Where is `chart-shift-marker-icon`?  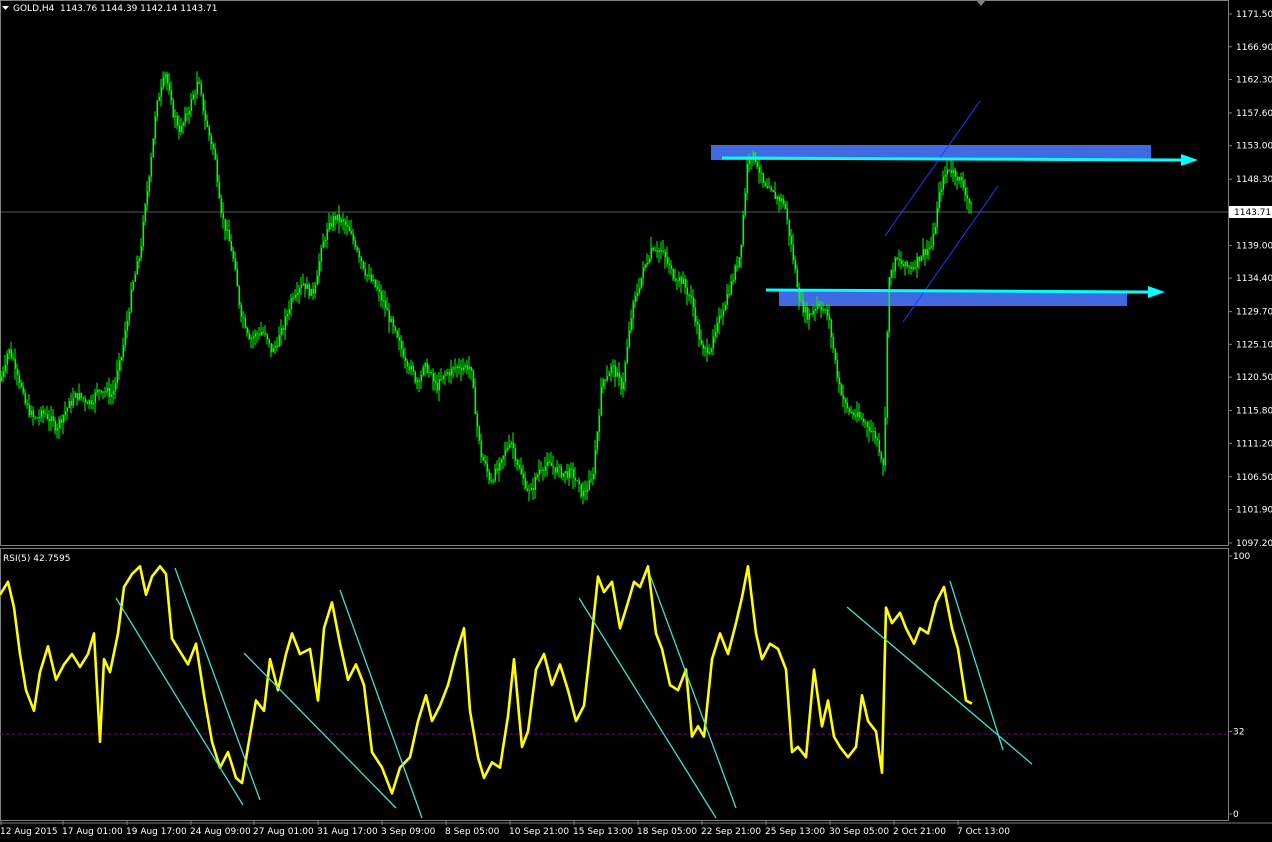 chart-shift-marker-icon is located at coordinates (981, 3).